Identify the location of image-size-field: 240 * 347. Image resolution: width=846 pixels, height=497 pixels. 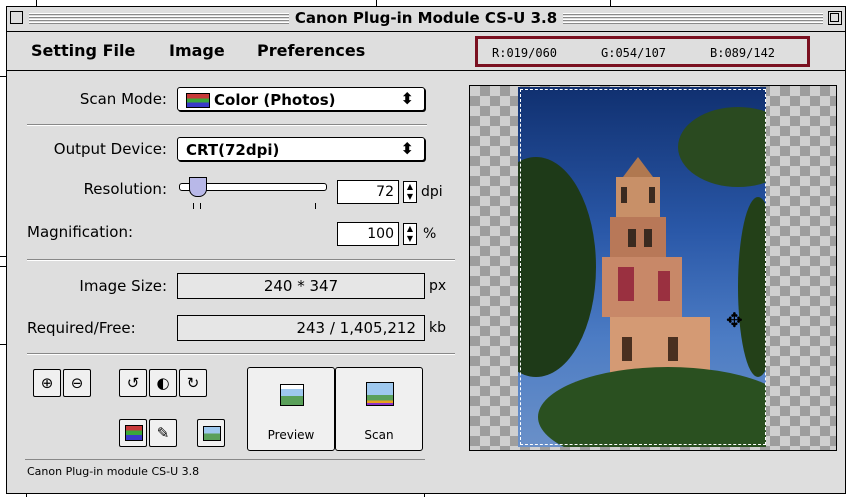
(301, 286).